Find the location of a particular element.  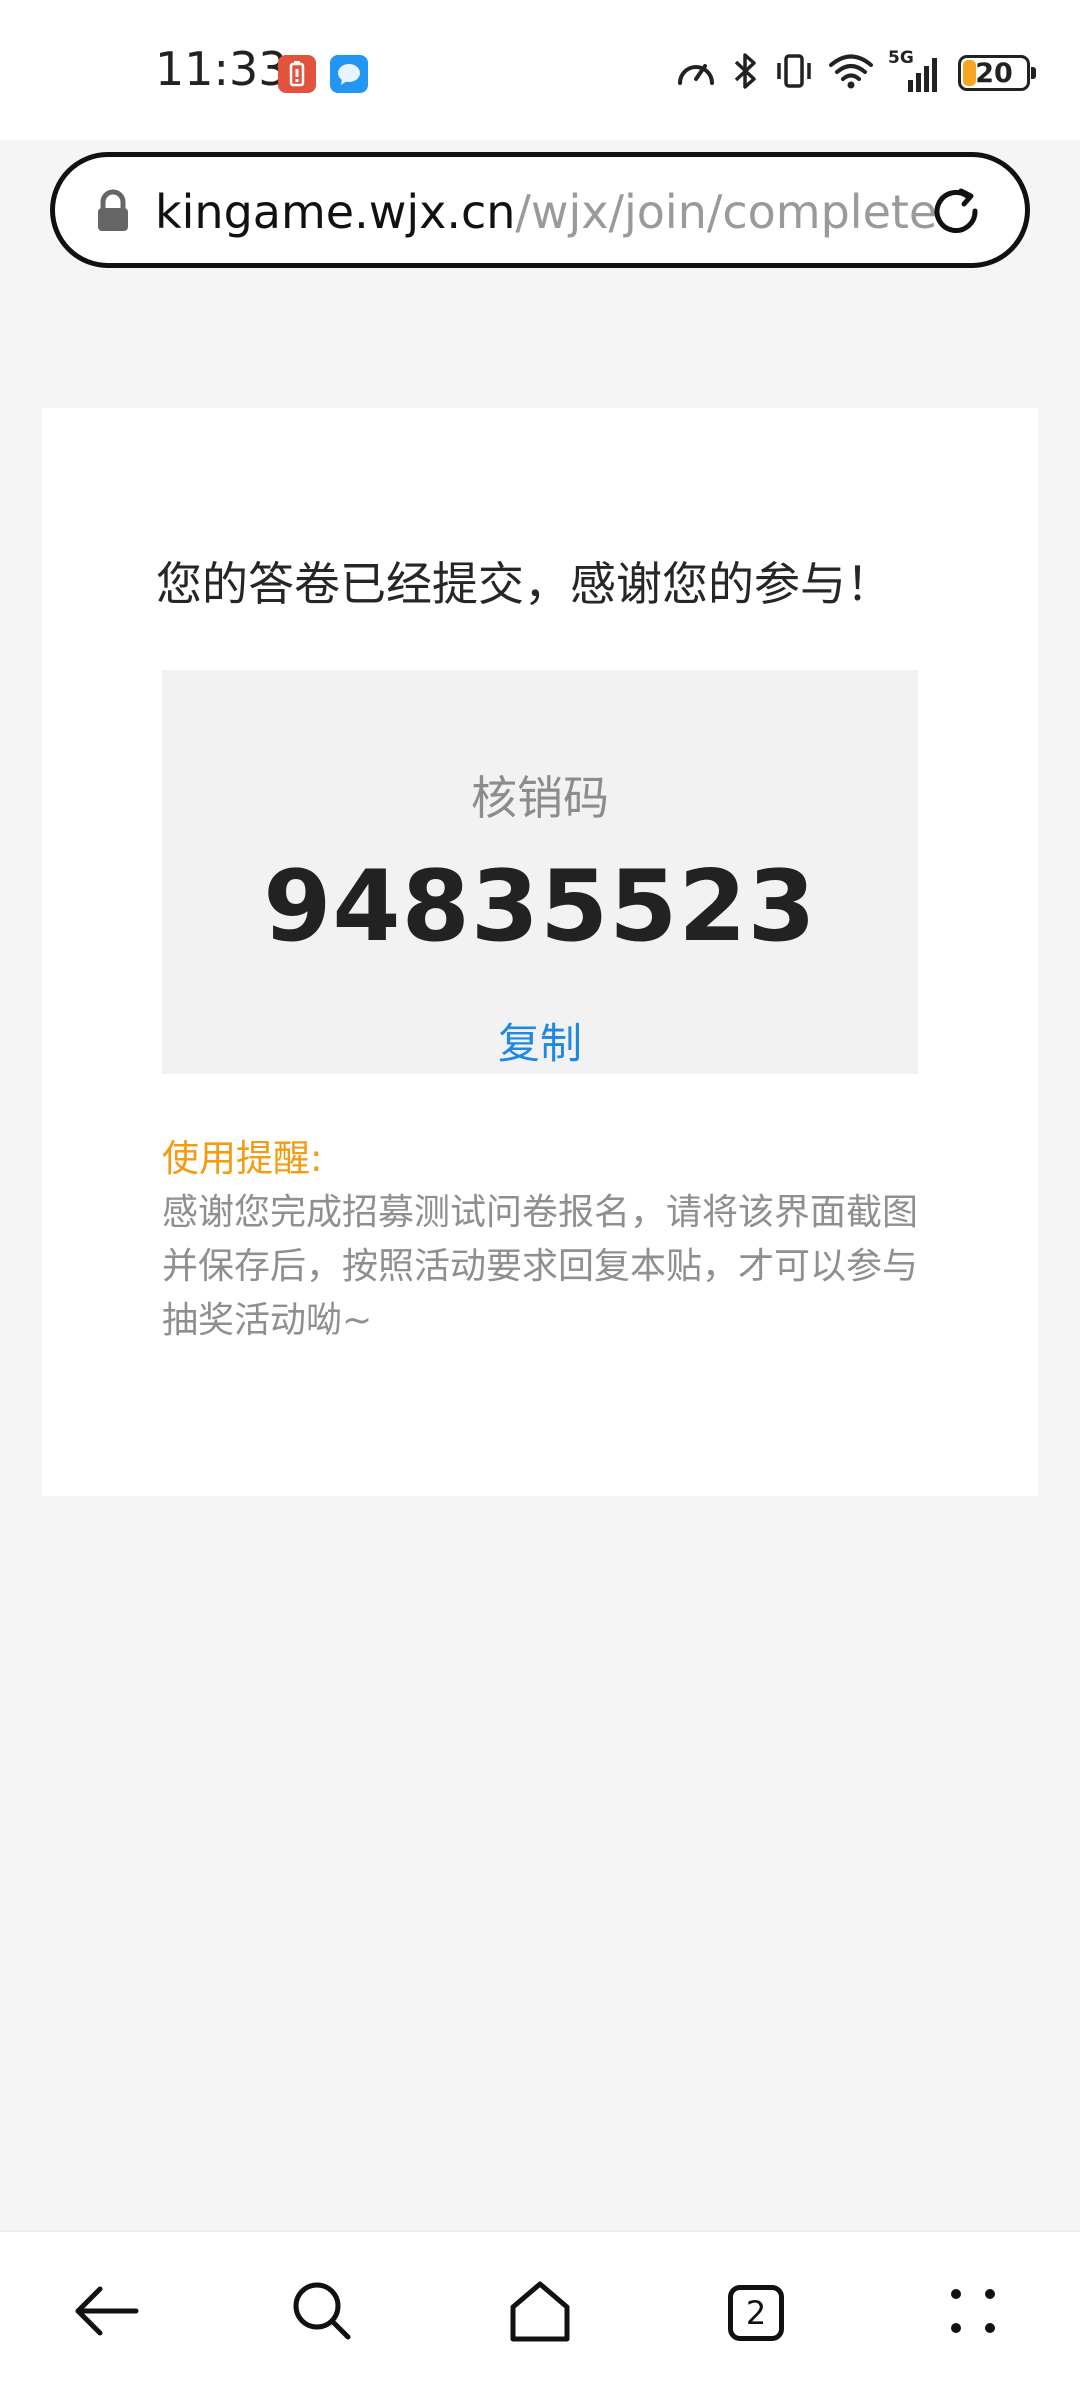

tabs-button: 2 is located at coordinates (756, 2313).